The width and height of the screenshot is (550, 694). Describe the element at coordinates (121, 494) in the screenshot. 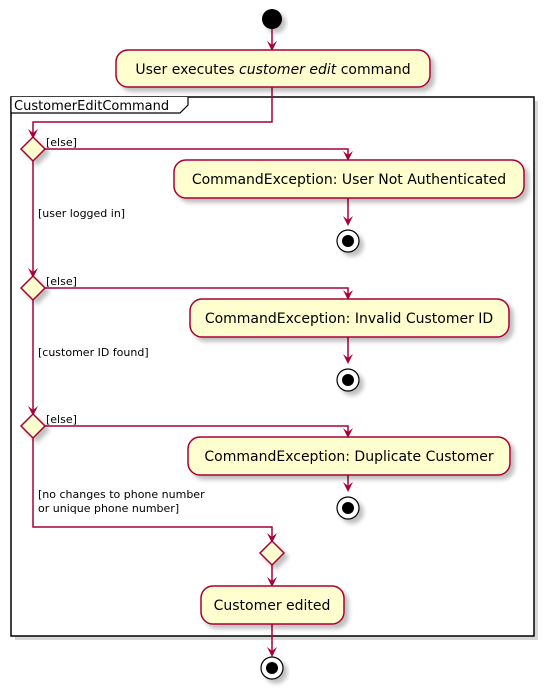

I see `guard-phone-unique-line-1: [no changes to phone number` at that location.